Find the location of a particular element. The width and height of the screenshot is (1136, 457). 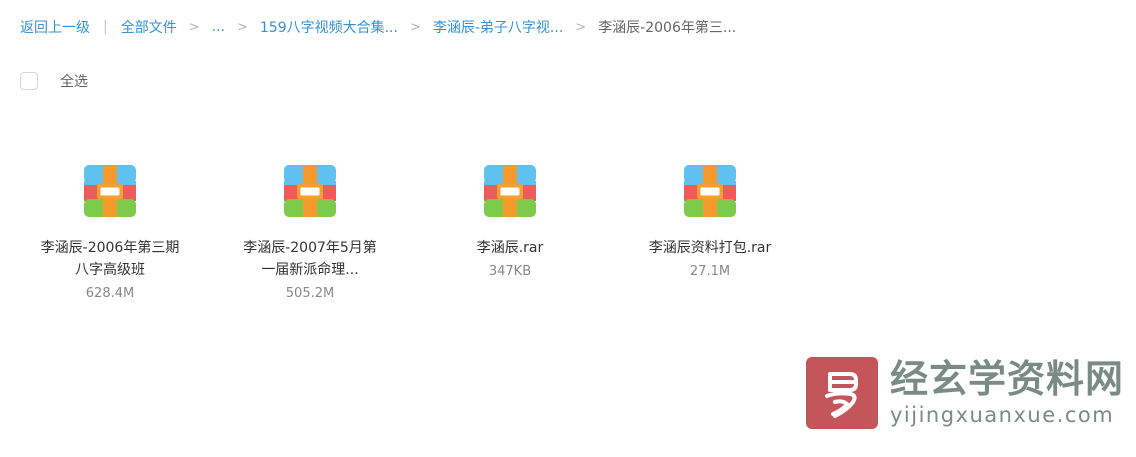

file-size: 505.2M is located at coordinates (310, 293).